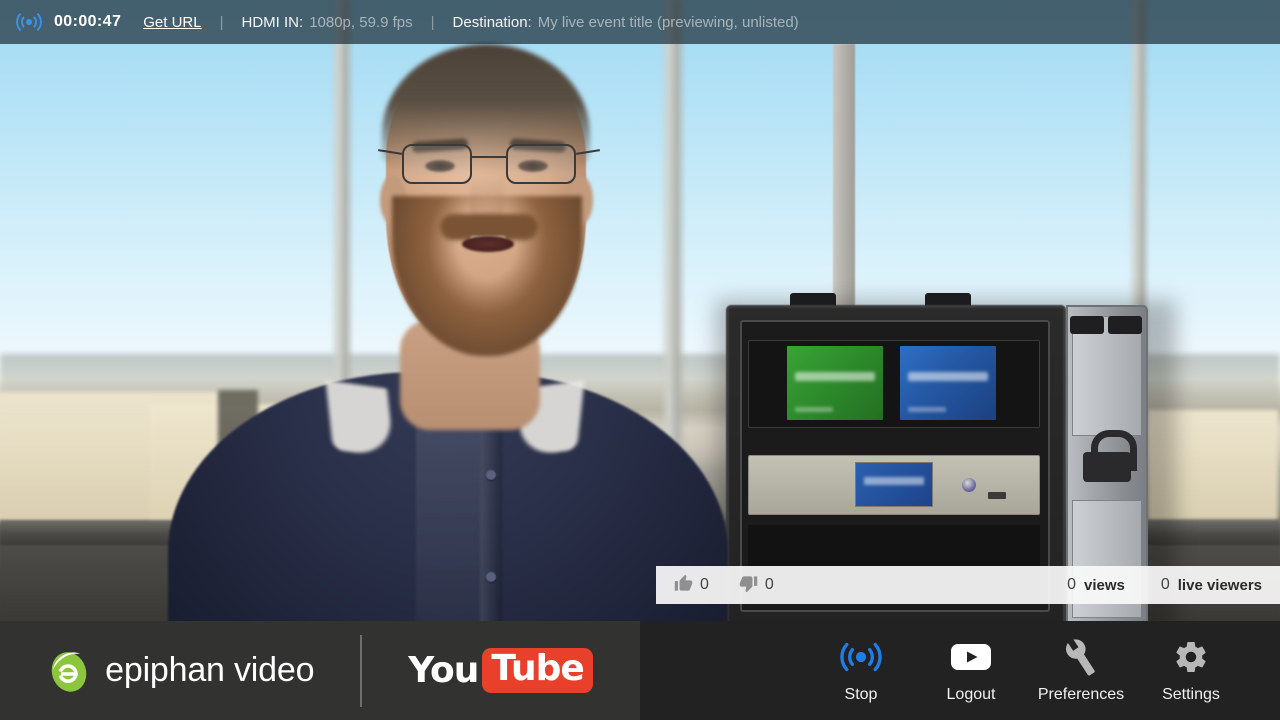 This screenshot has height=720, width=1280. I want to click on thumbs-up-icon, so click(683, 585).